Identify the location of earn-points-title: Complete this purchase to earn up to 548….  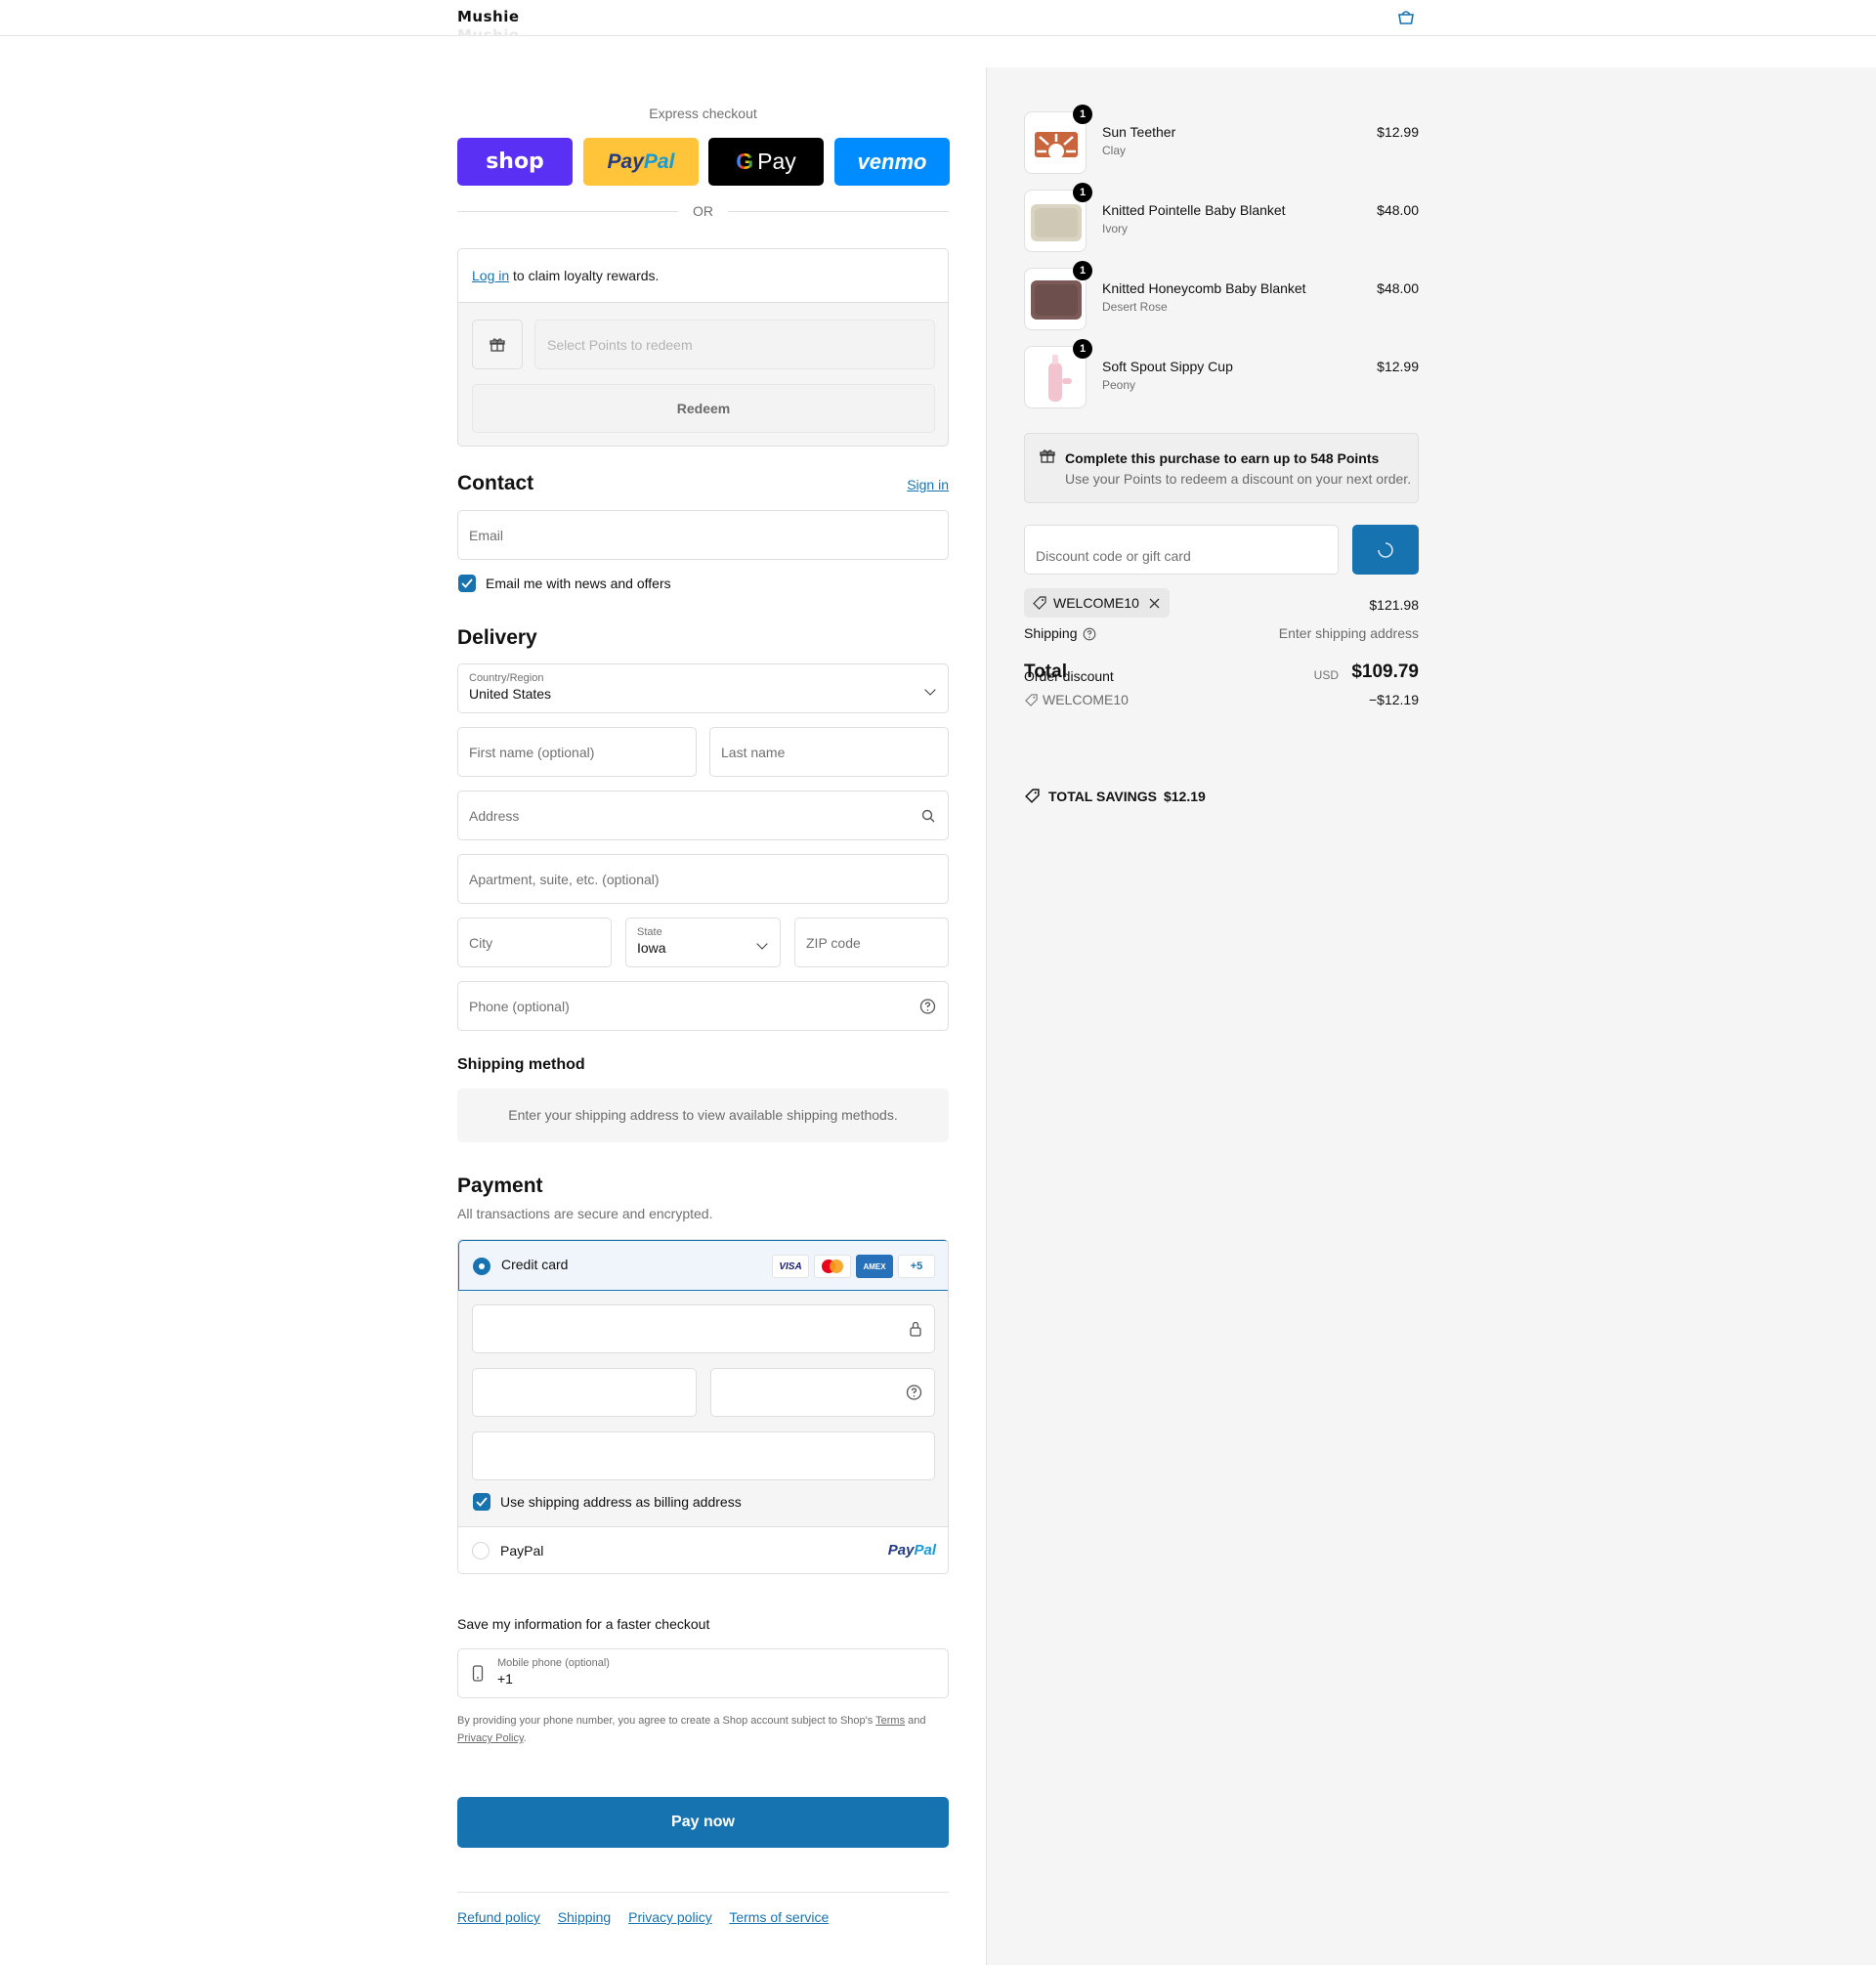
(1222, 458).